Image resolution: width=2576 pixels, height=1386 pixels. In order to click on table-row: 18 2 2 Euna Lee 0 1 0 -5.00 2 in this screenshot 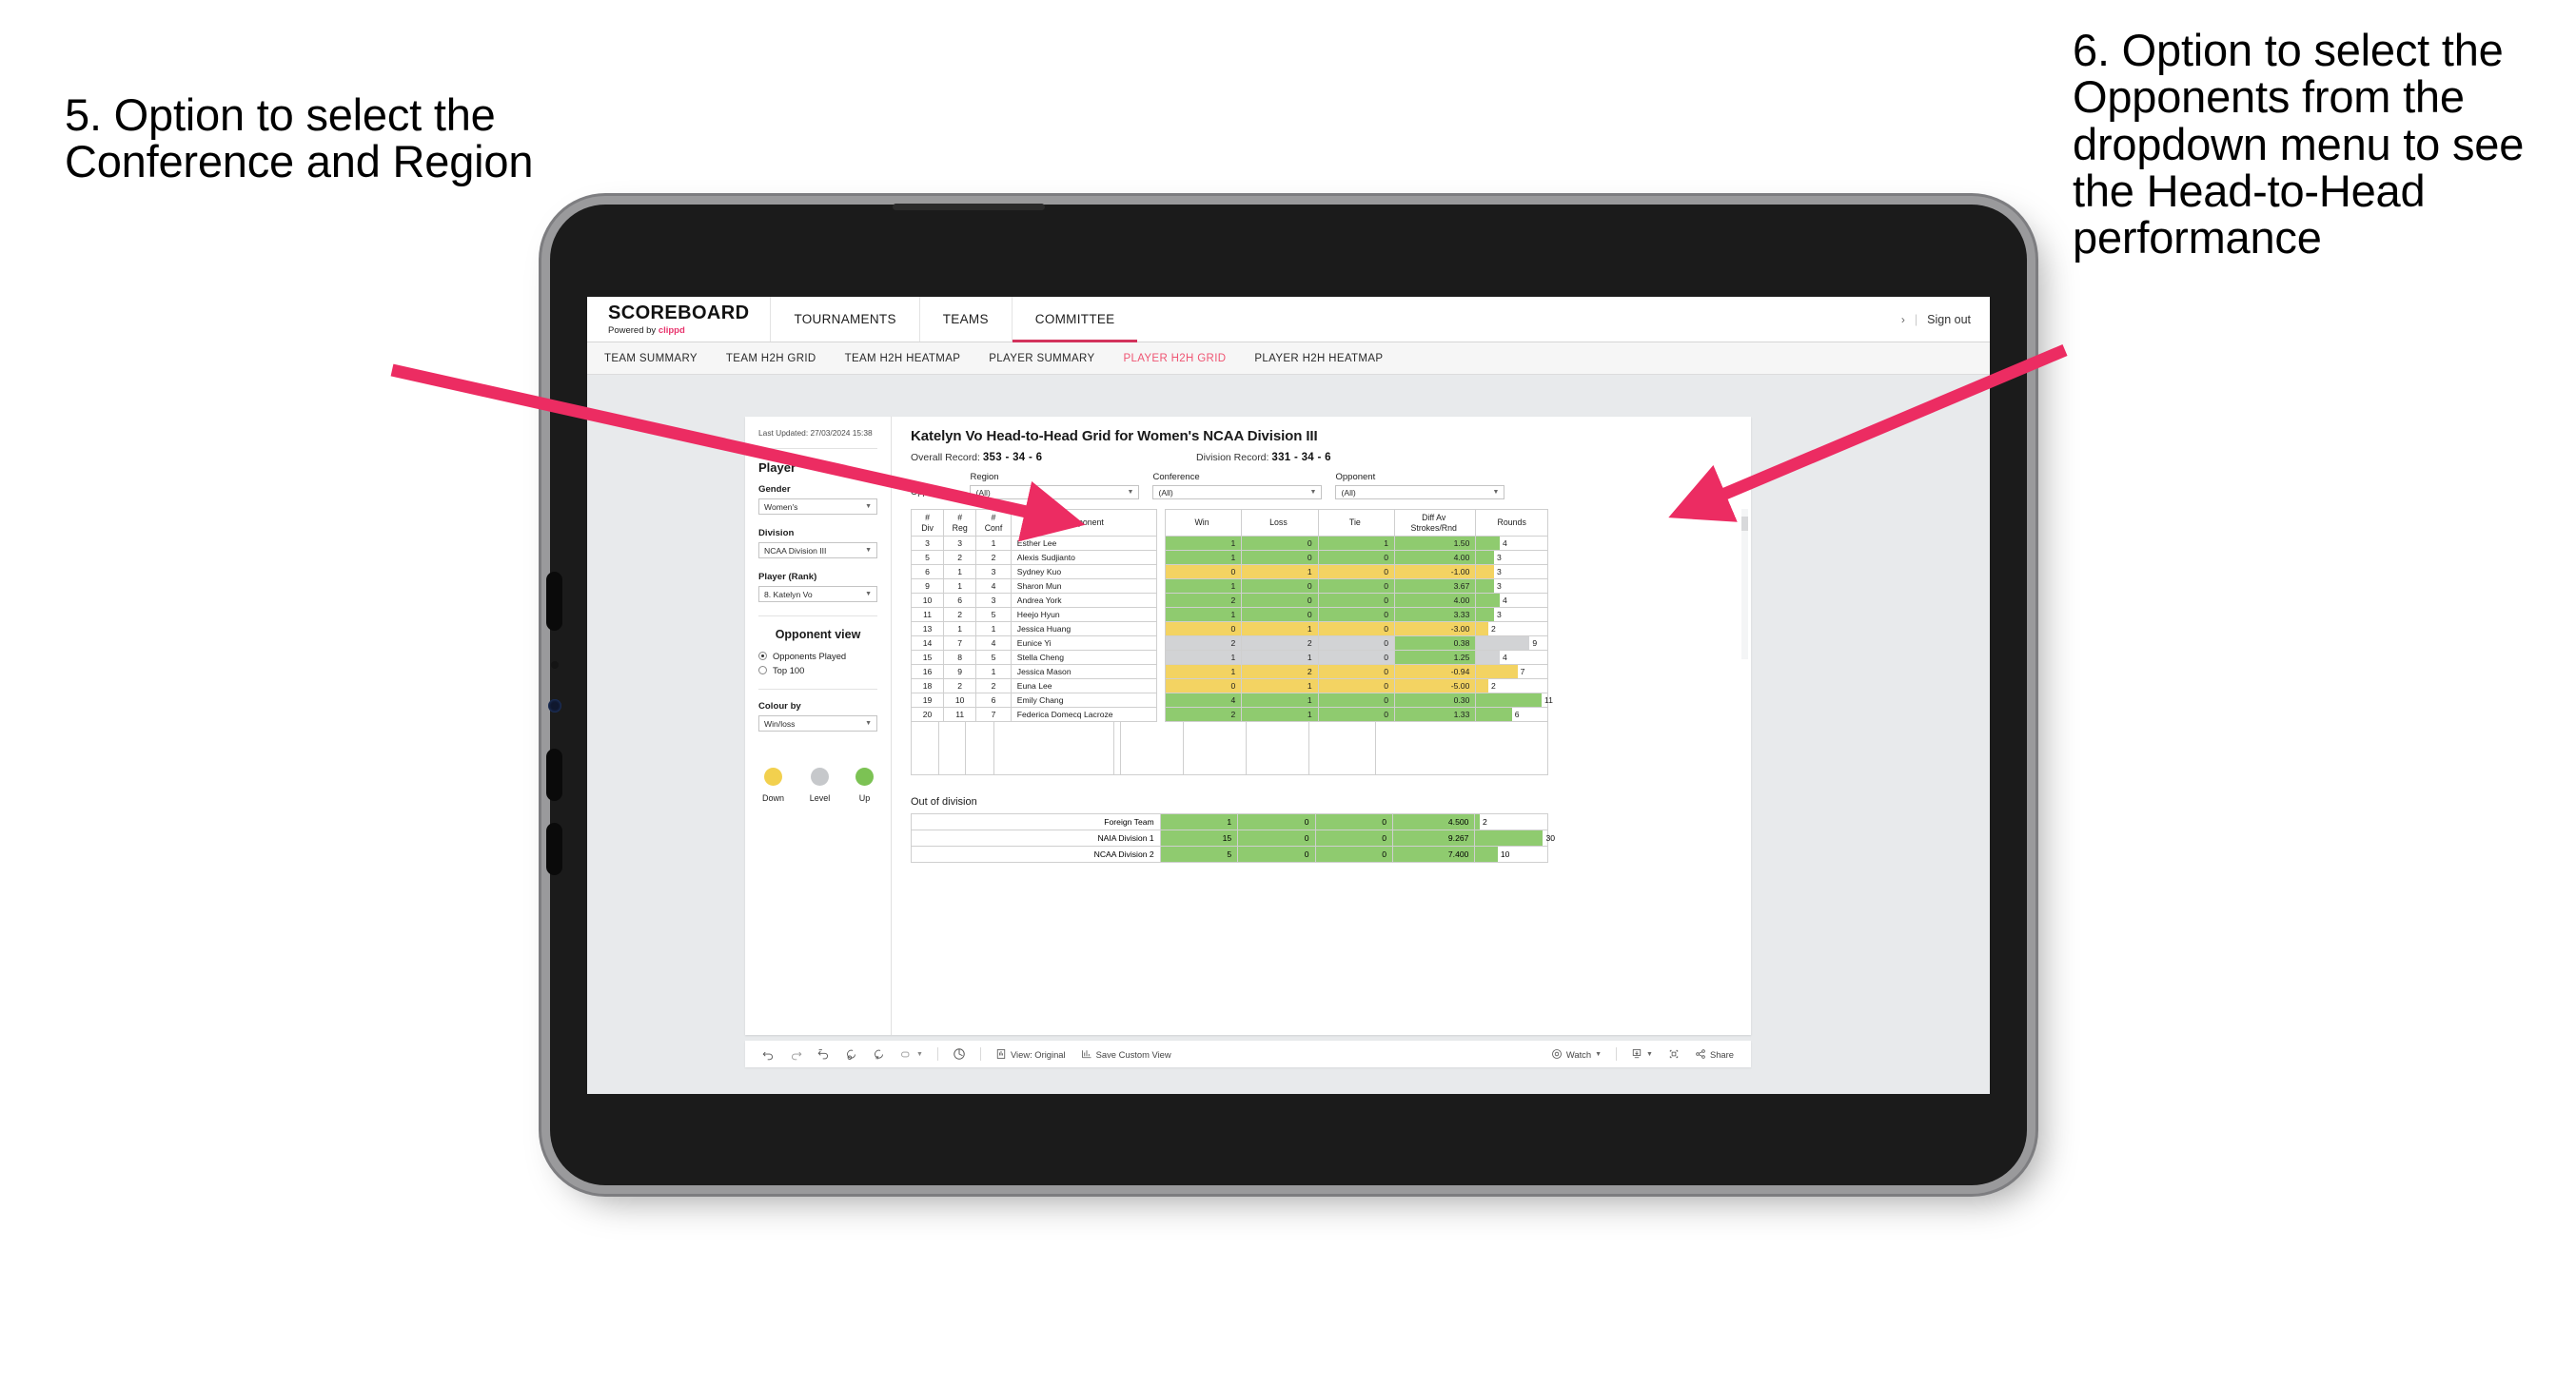, I will do `click(1229, 685)`.